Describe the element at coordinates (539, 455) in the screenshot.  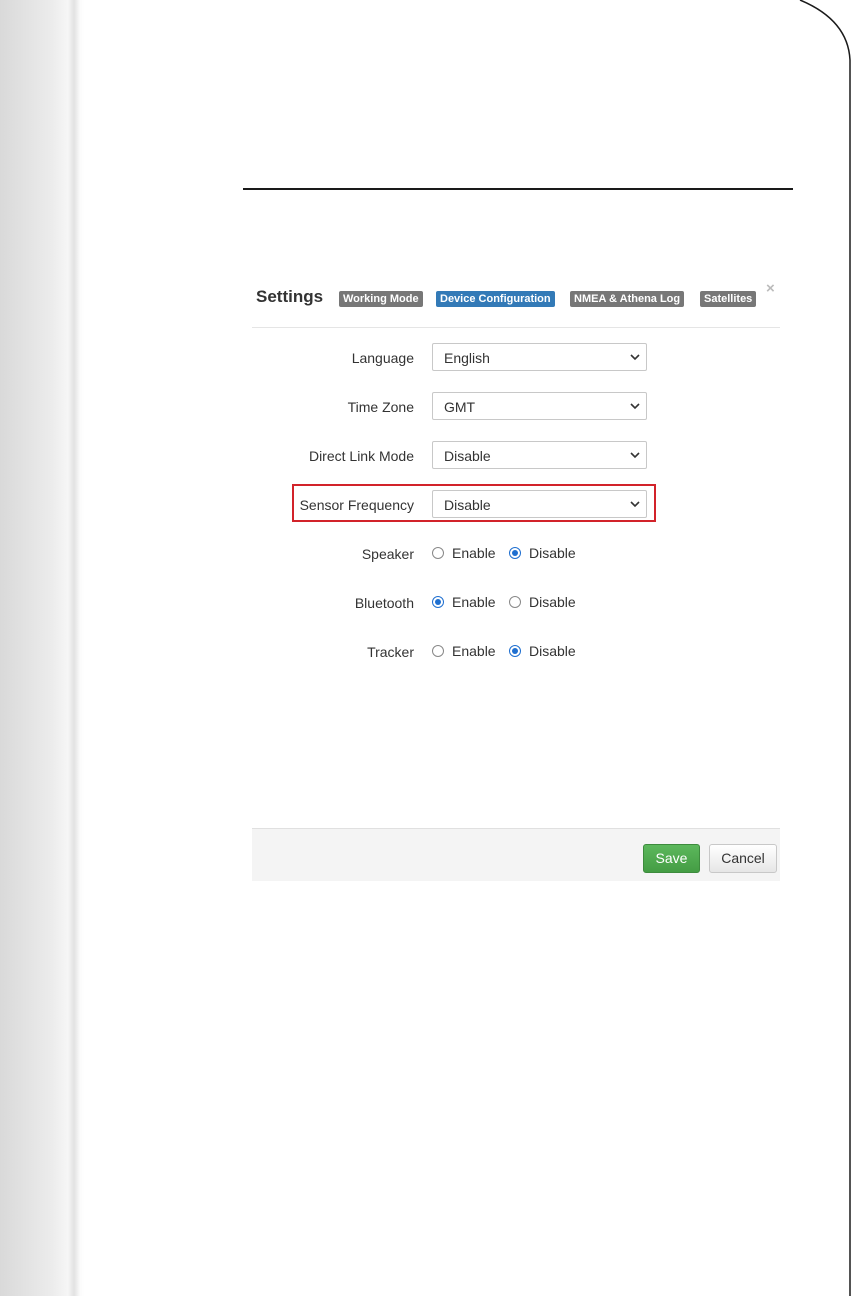
I see `direct-link-mode-select: Disable` at that location.